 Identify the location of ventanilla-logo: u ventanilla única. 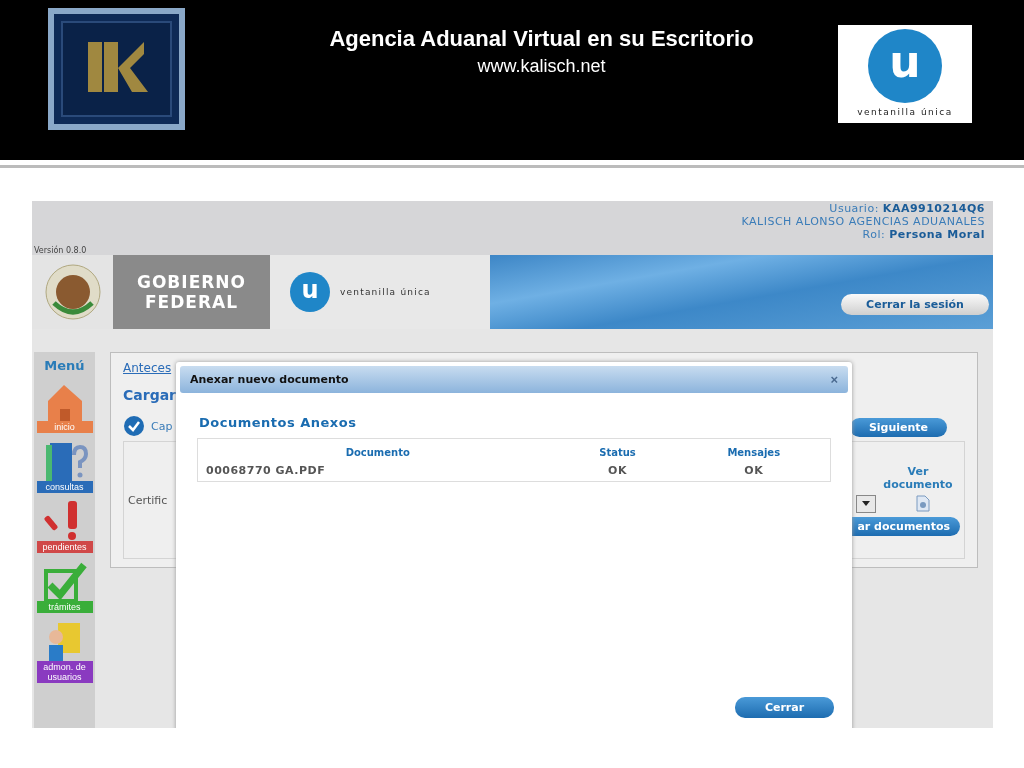
(905, 74).